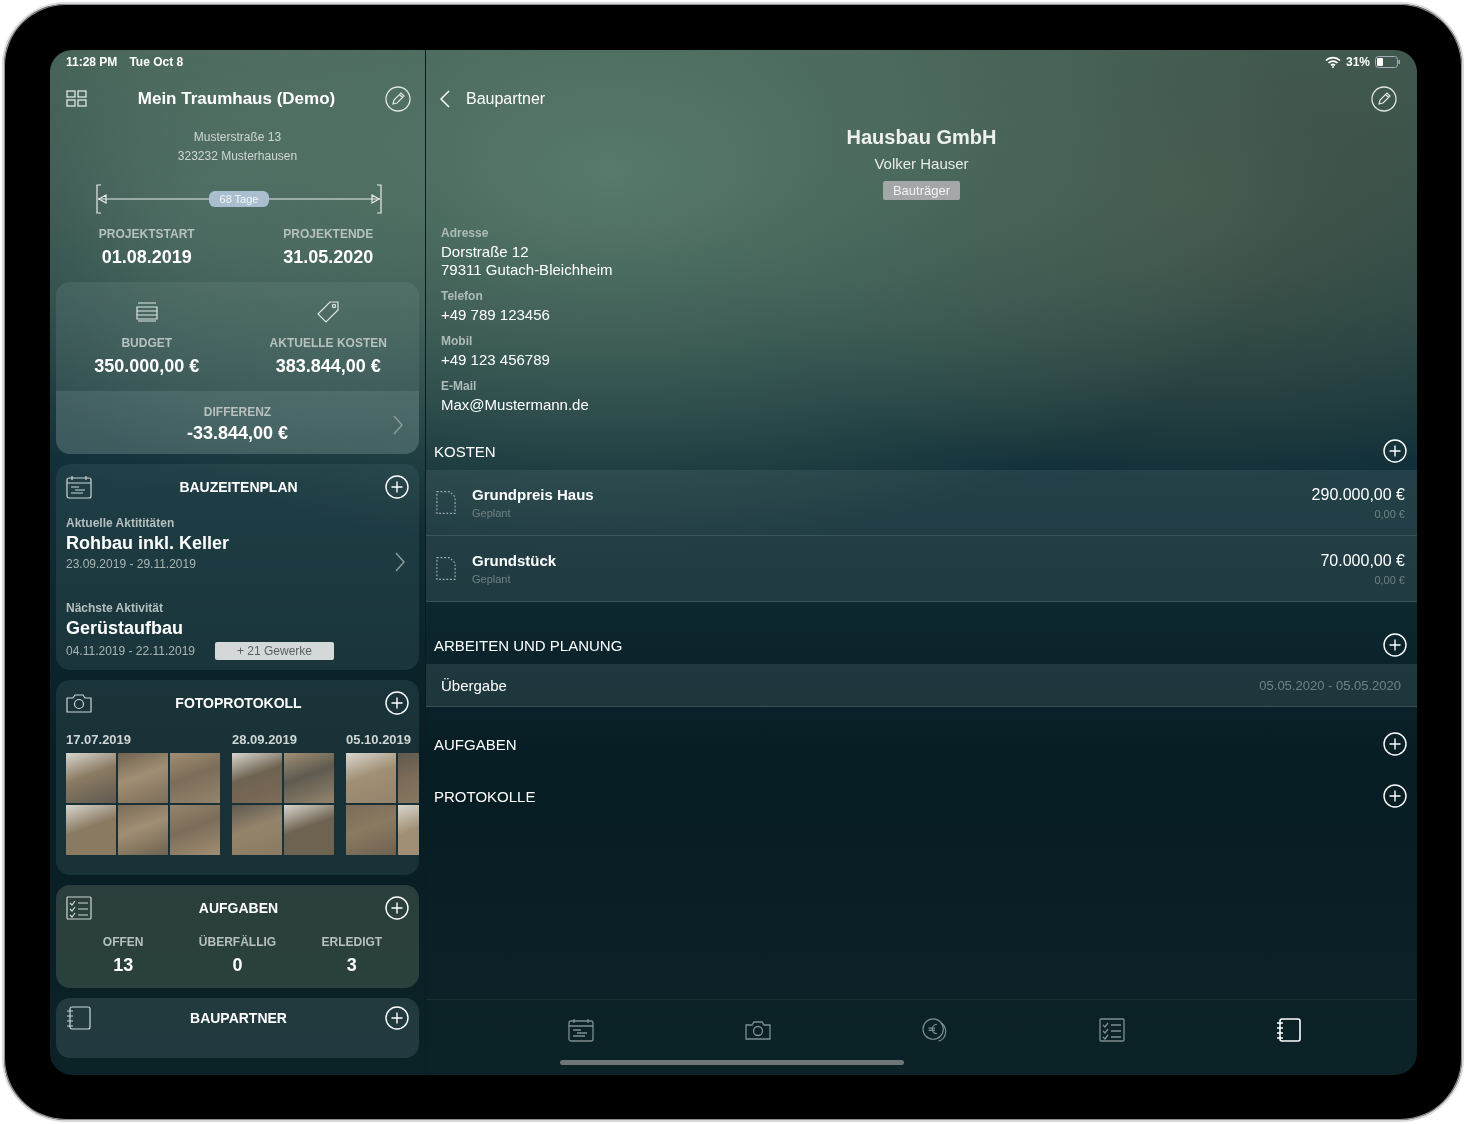 This screenshot has width=1466, height=1124. Describe the element at coordinates (130, 651) in the screenshot. I see `activity-dates: 04.11.2019 - 22.11.2019` at that location.